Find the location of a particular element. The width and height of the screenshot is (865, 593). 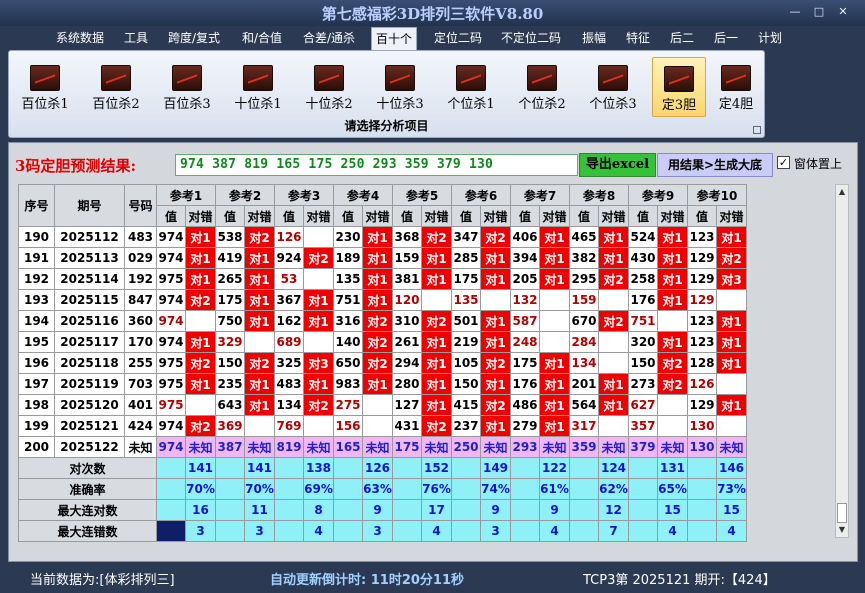

chart-icon is located at coordinates (736, 78).